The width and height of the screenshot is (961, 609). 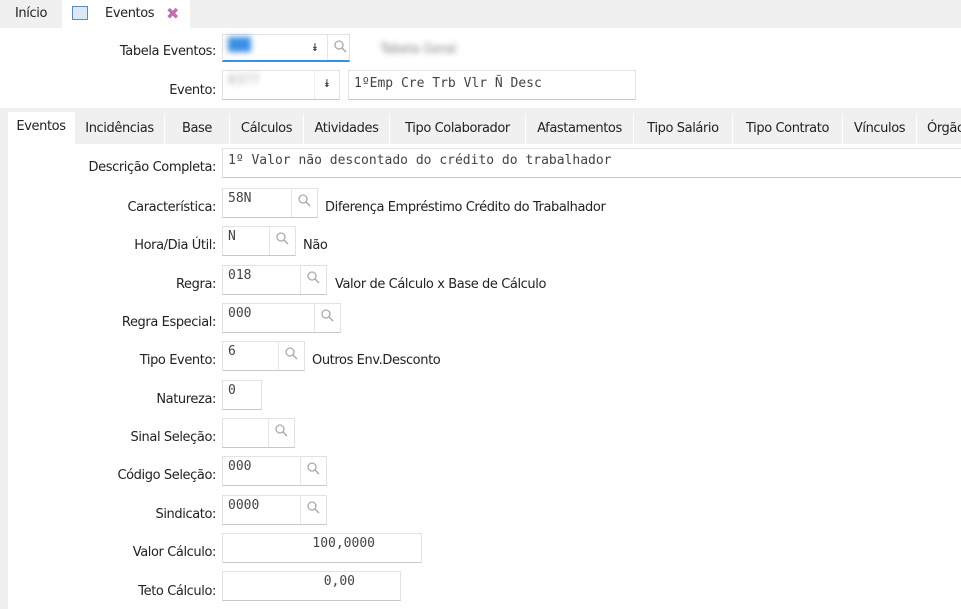 I want to click on codigo-input: 000, so click(x=274, y=471).